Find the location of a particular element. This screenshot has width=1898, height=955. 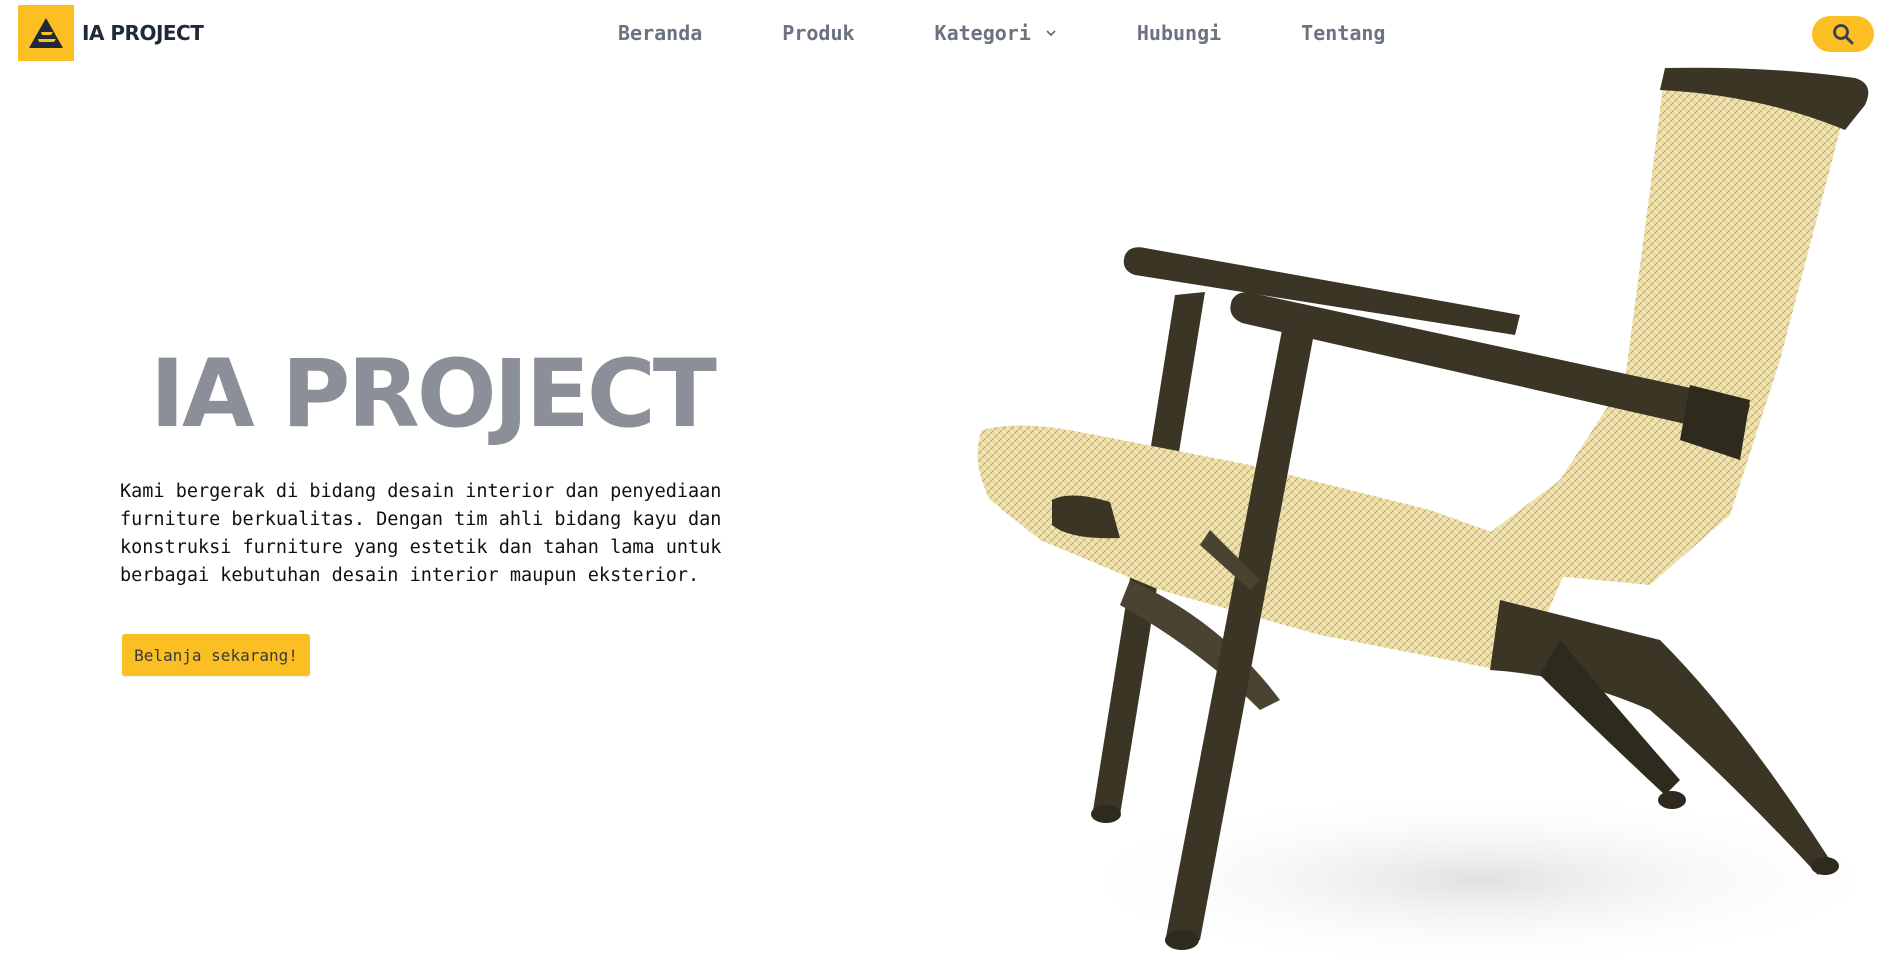

nav-link-label: Produk is located at coordinates (818, 33).